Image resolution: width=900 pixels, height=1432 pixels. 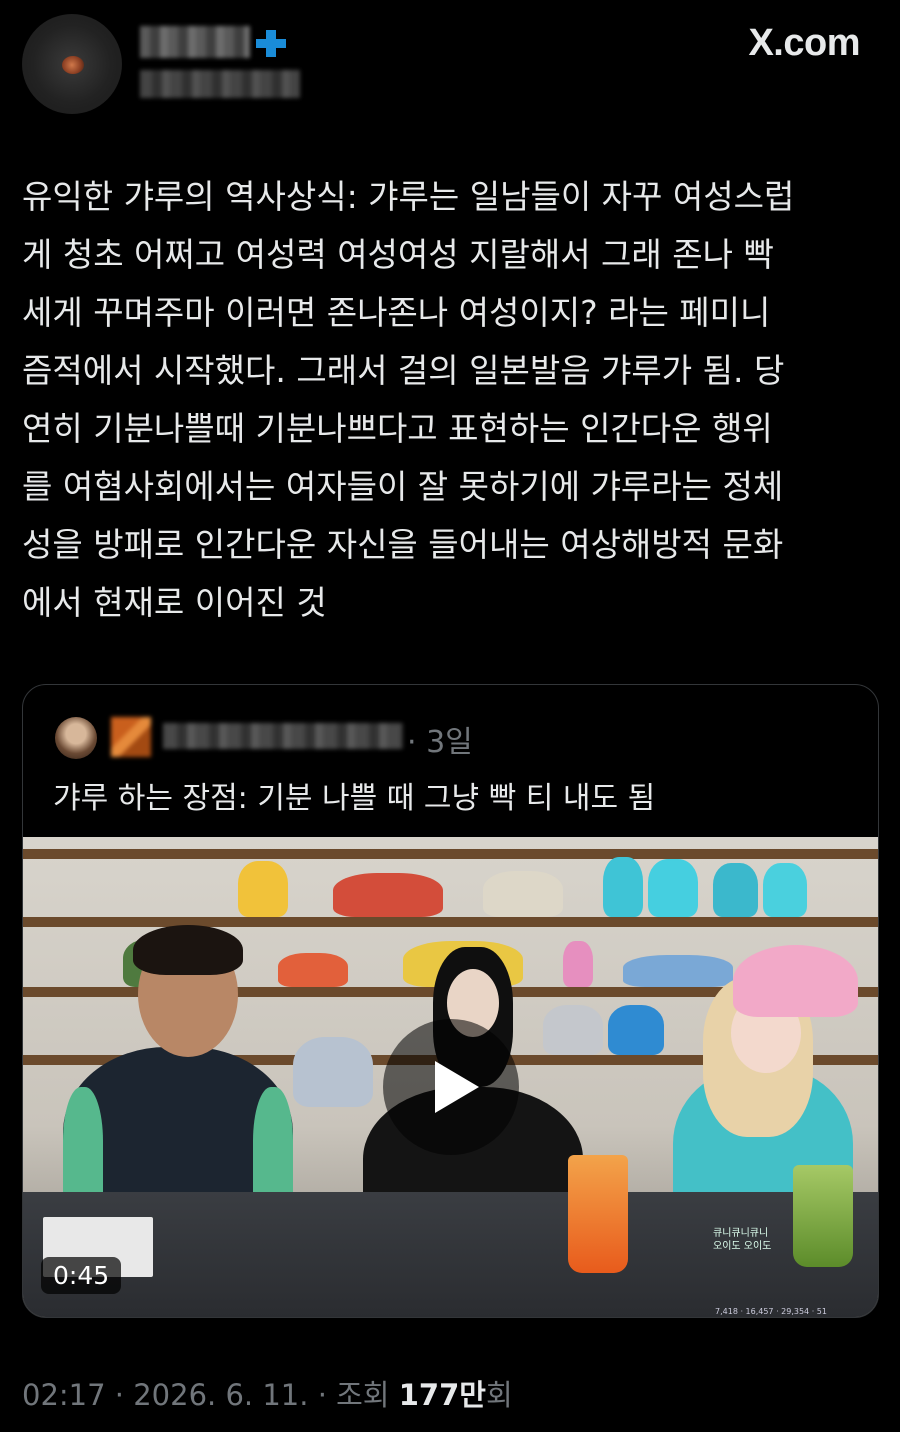 What do you see at coordinates (598, 1214) in the screenshot?
I see `orange-drink-cup` at bounding box center [598, 1214].